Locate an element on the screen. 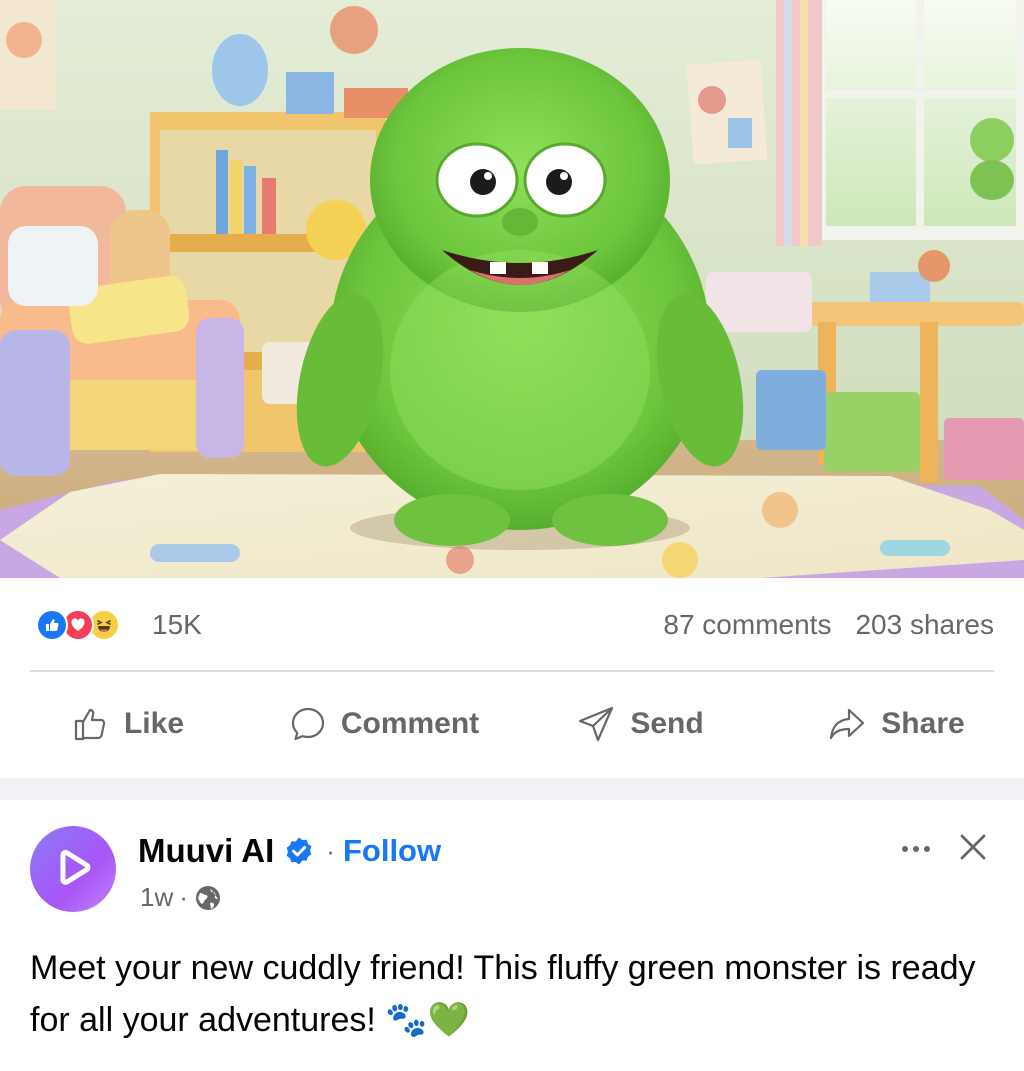 The width and height of the screenshot is (1024, 1071). close-icon is located at coordinates (973, 847).